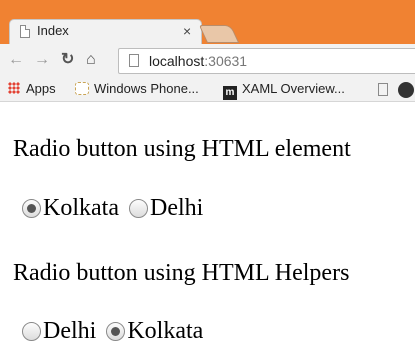  I want to click on bookmark-apps: Apps, so click(32, 88).